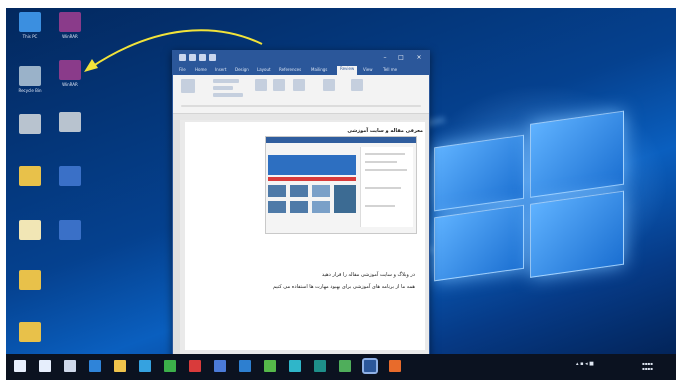 The width and height of the screenshot is (683, 387). I want to click on customize-icon, so click(212, 57).